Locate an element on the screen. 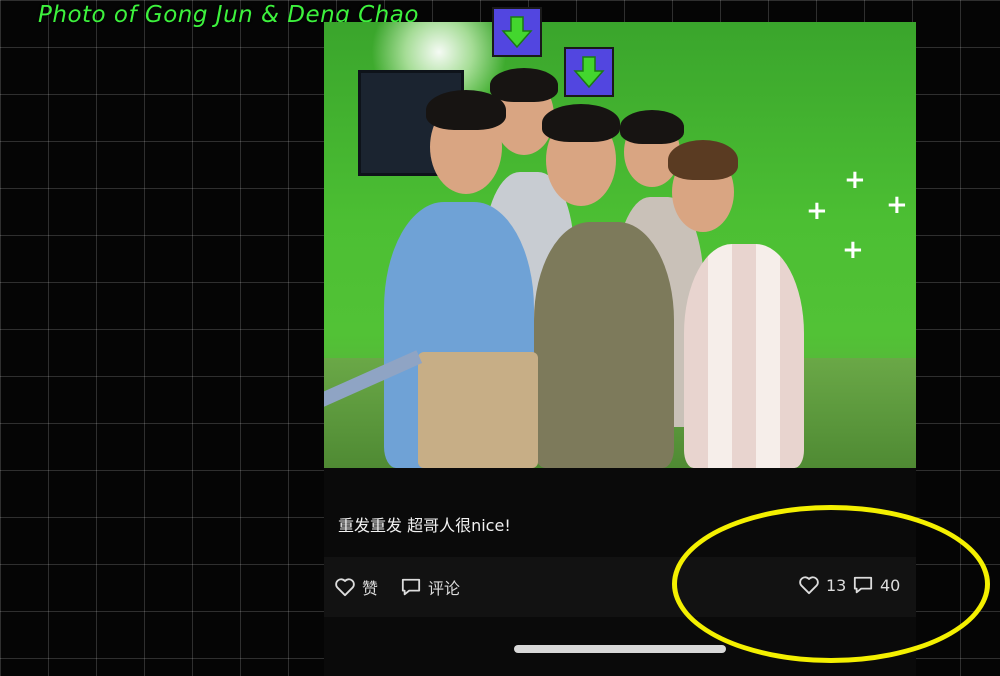  highlight-circle is located at coordinates (831, 584).